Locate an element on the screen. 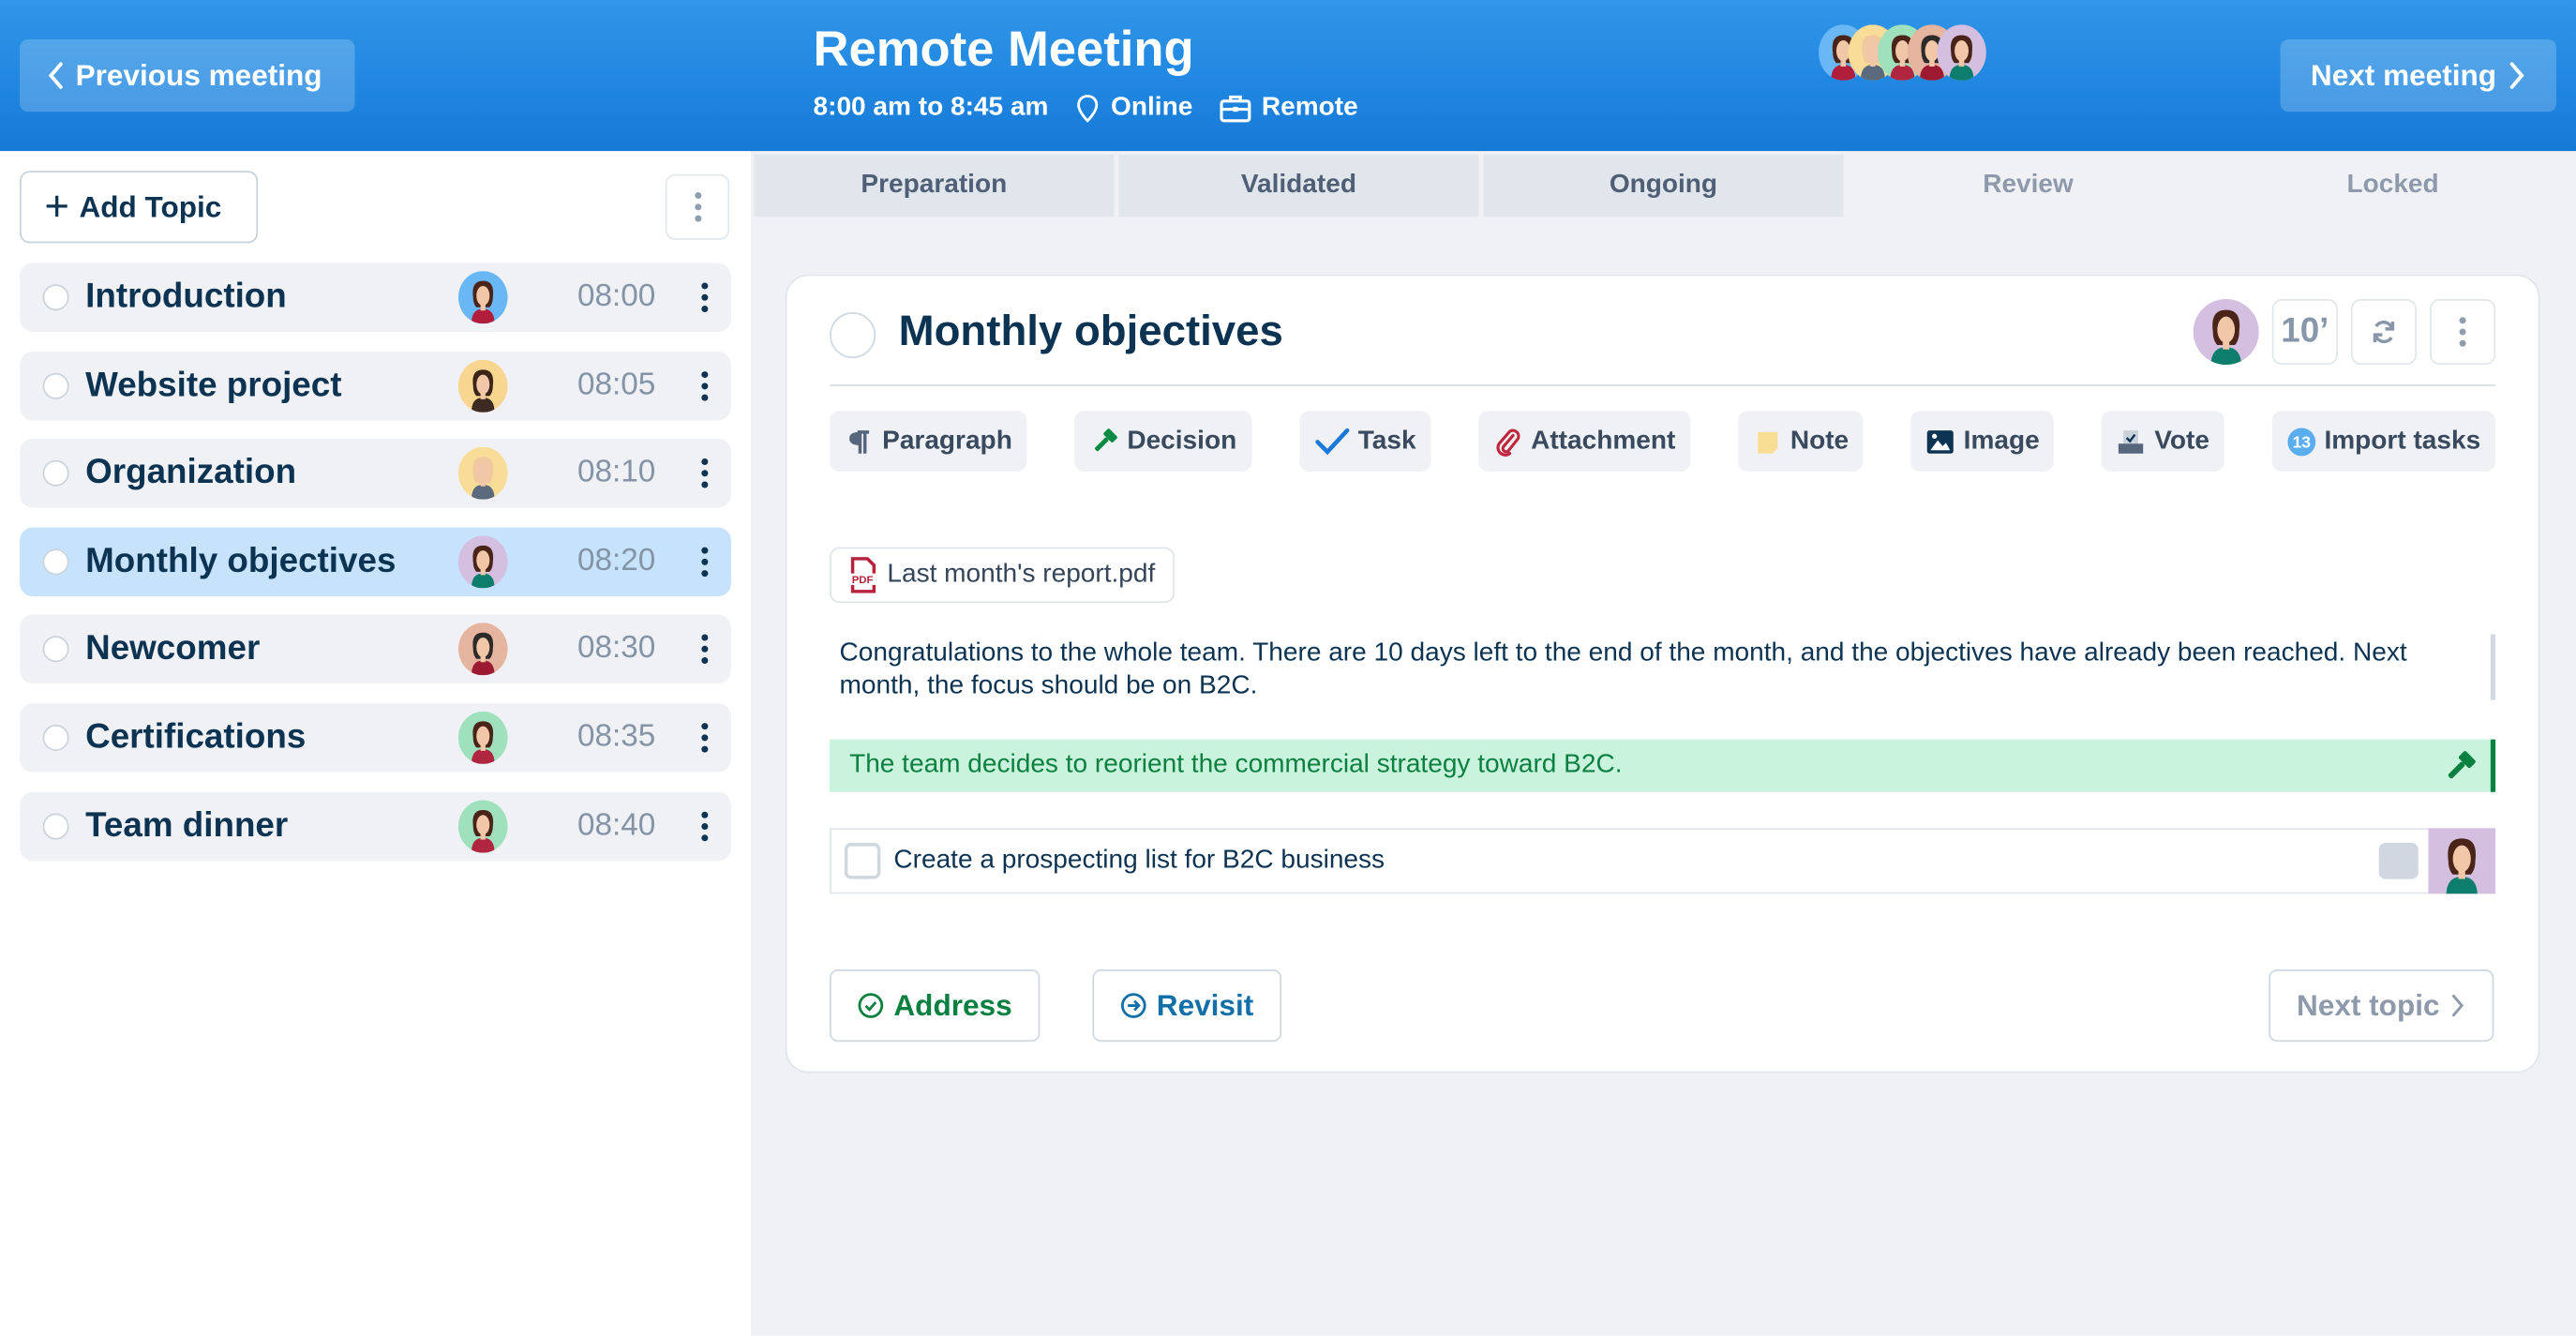 This screenshot has height=1336, width=2576. add-task-button: Task is located at coordinates (1365, 441).